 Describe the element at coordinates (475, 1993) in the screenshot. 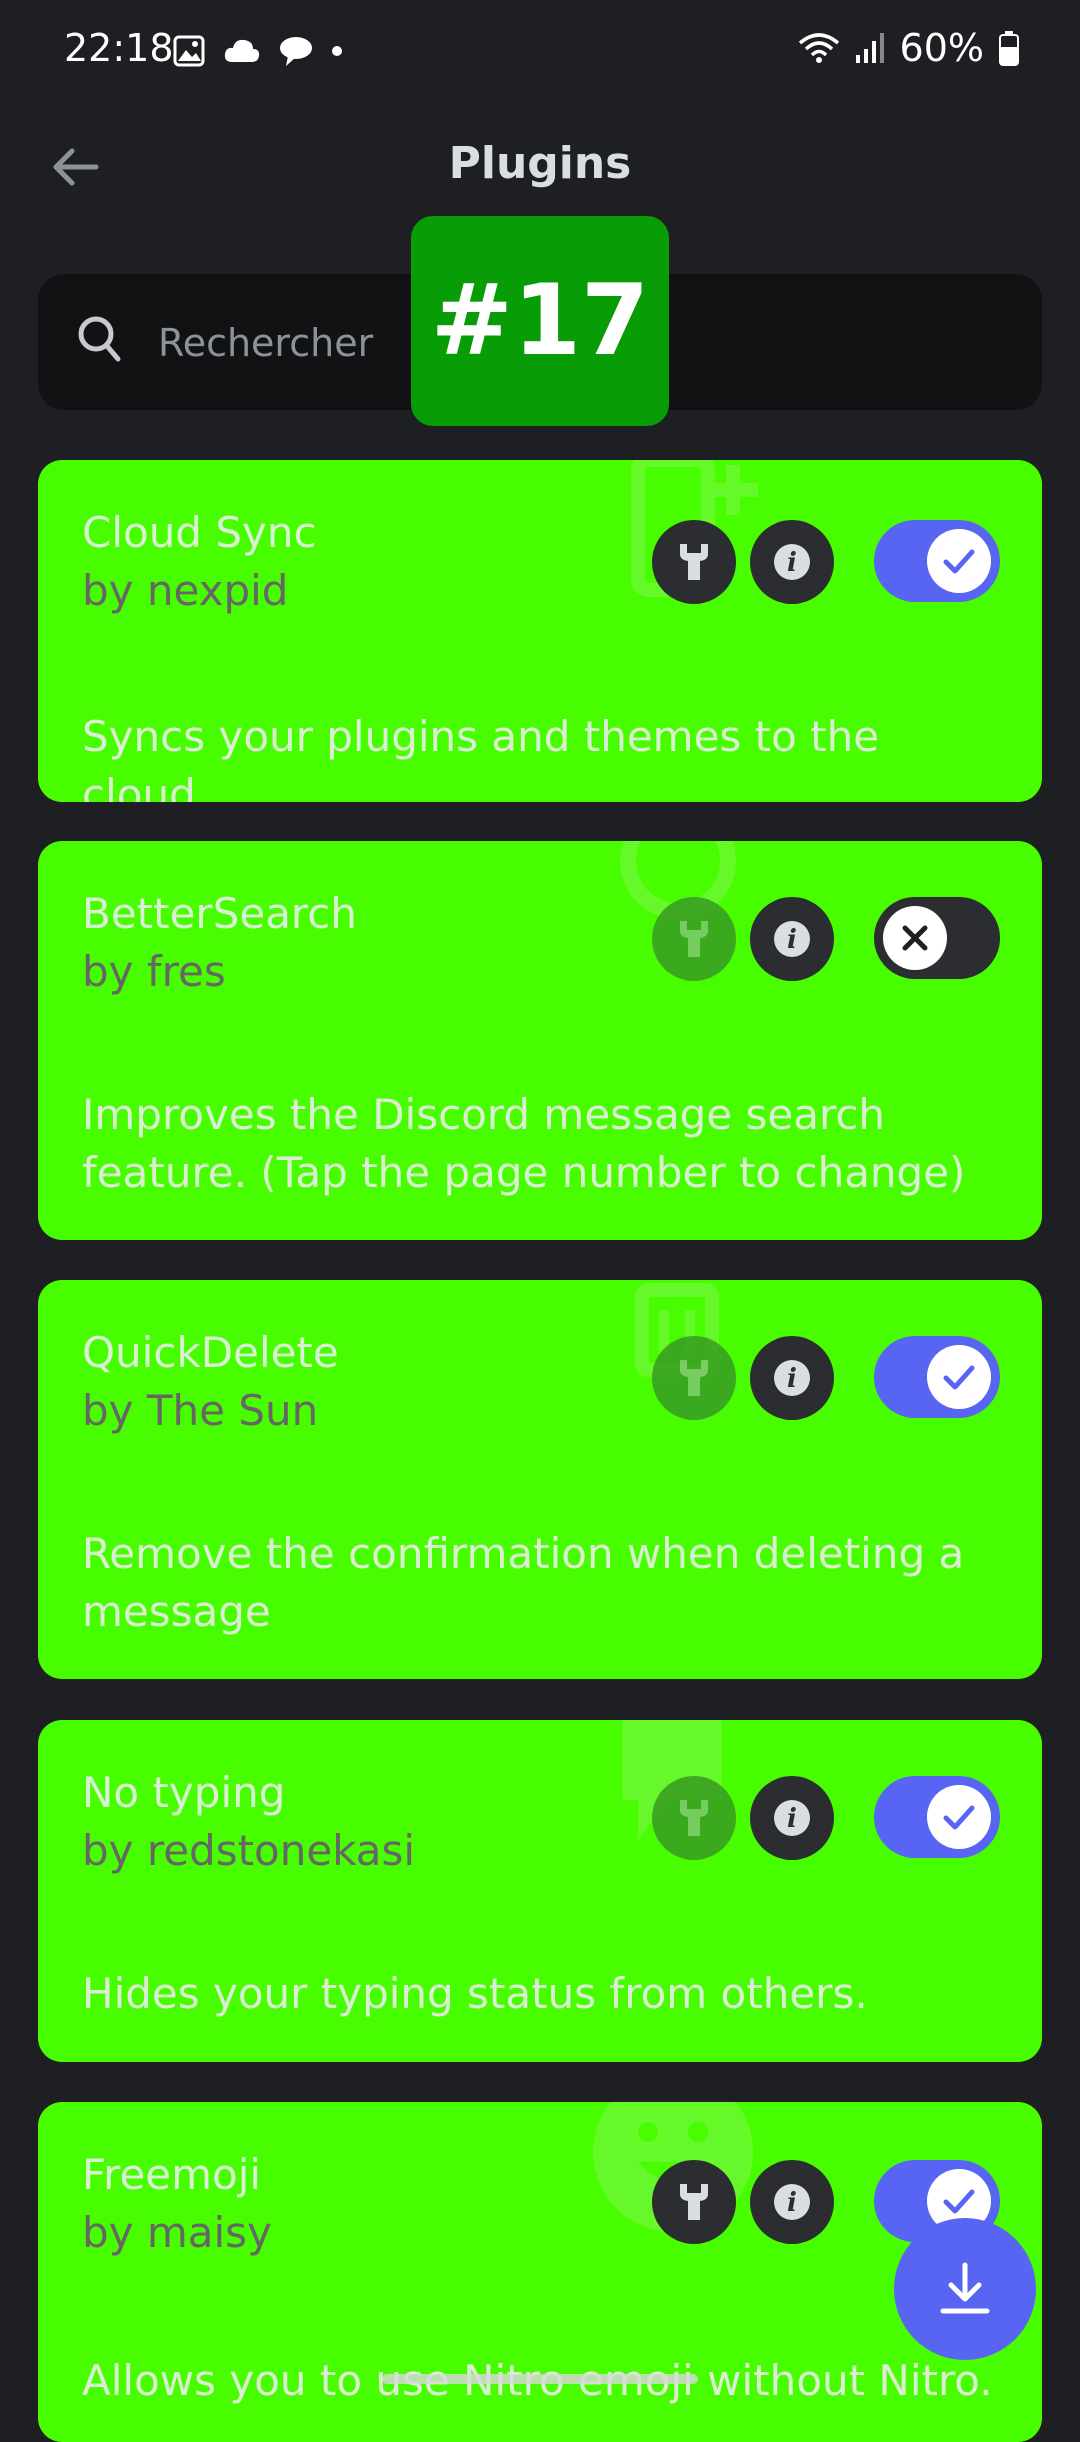

I see `plugin-description: Hides your typing status from others.` at that location.